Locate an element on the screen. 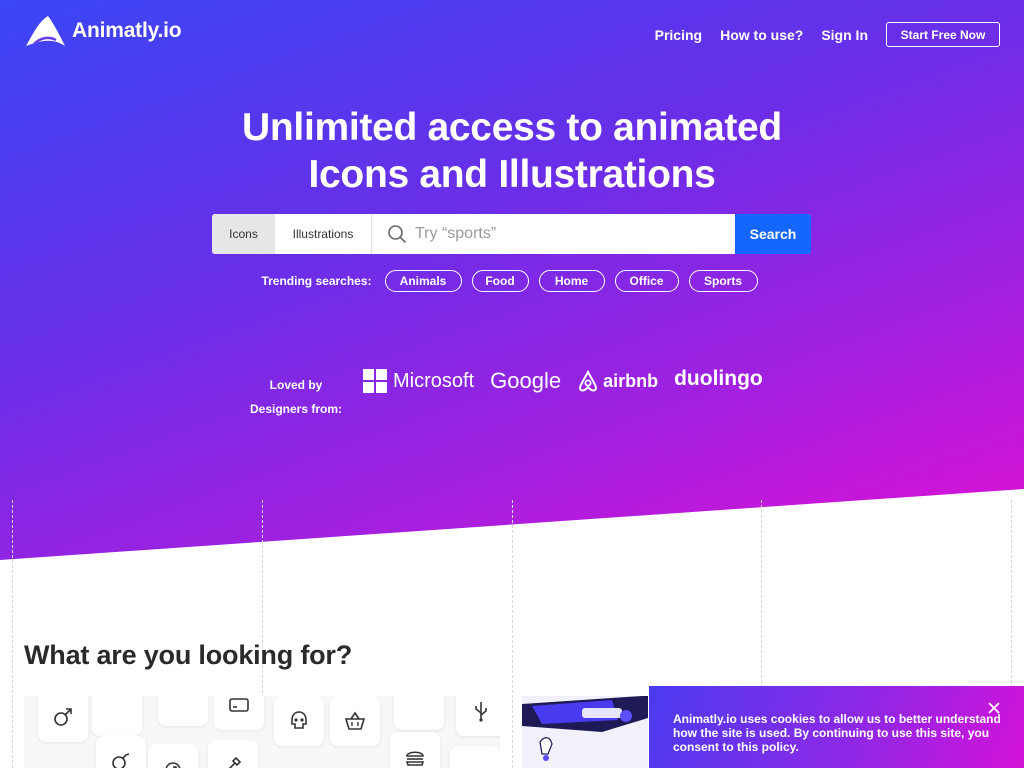 This screenshot has width=1024, height=768. logo: Animatly.io is located at coordinates (103, 31).